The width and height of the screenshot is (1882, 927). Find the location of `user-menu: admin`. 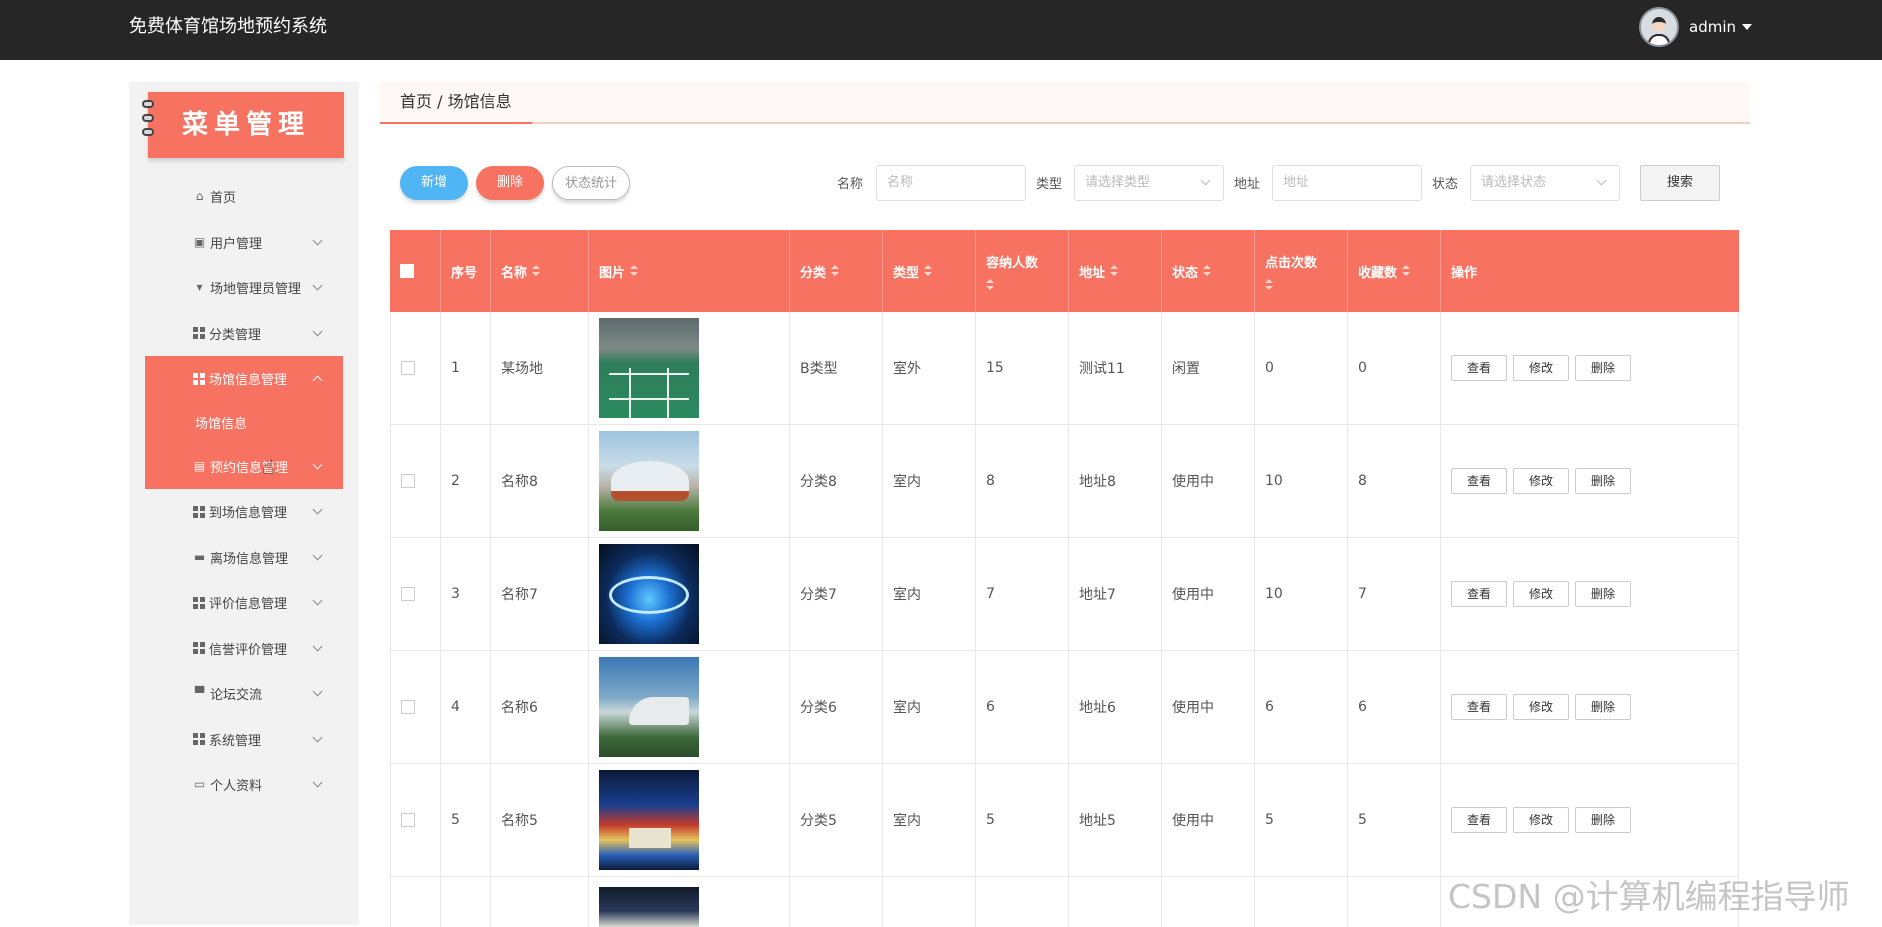

user-menu: admin is located at coordinates (1695, 27).